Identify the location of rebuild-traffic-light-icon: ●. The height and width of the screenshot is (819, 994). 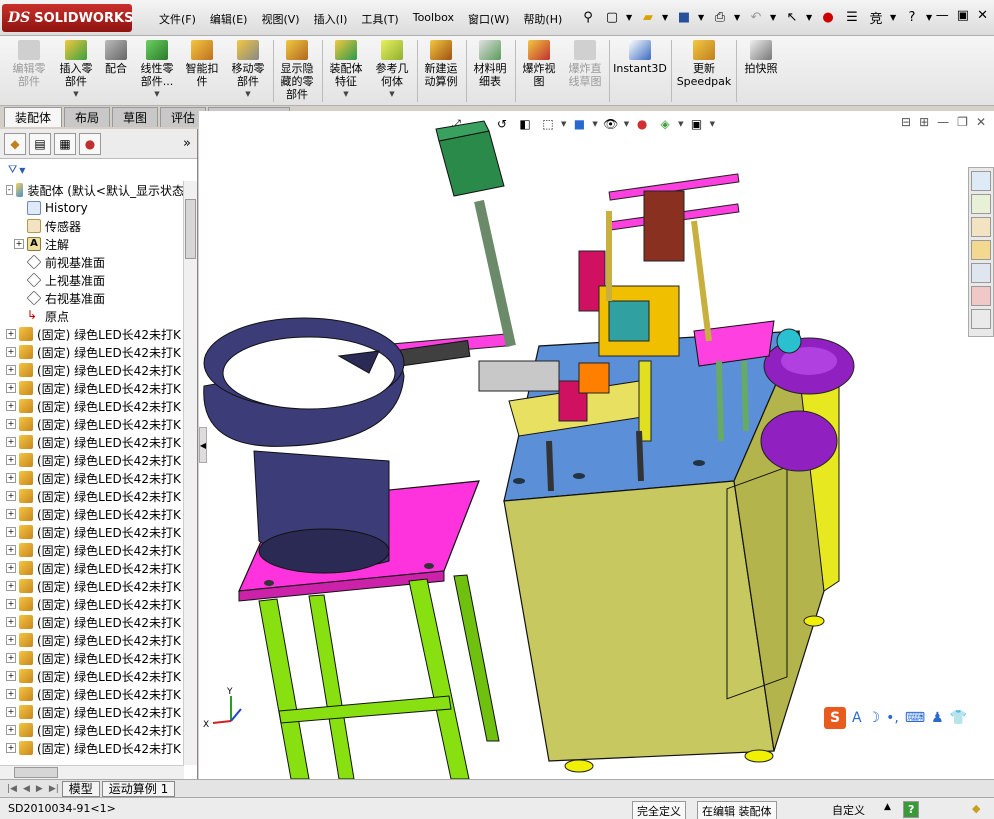
(828, 17).